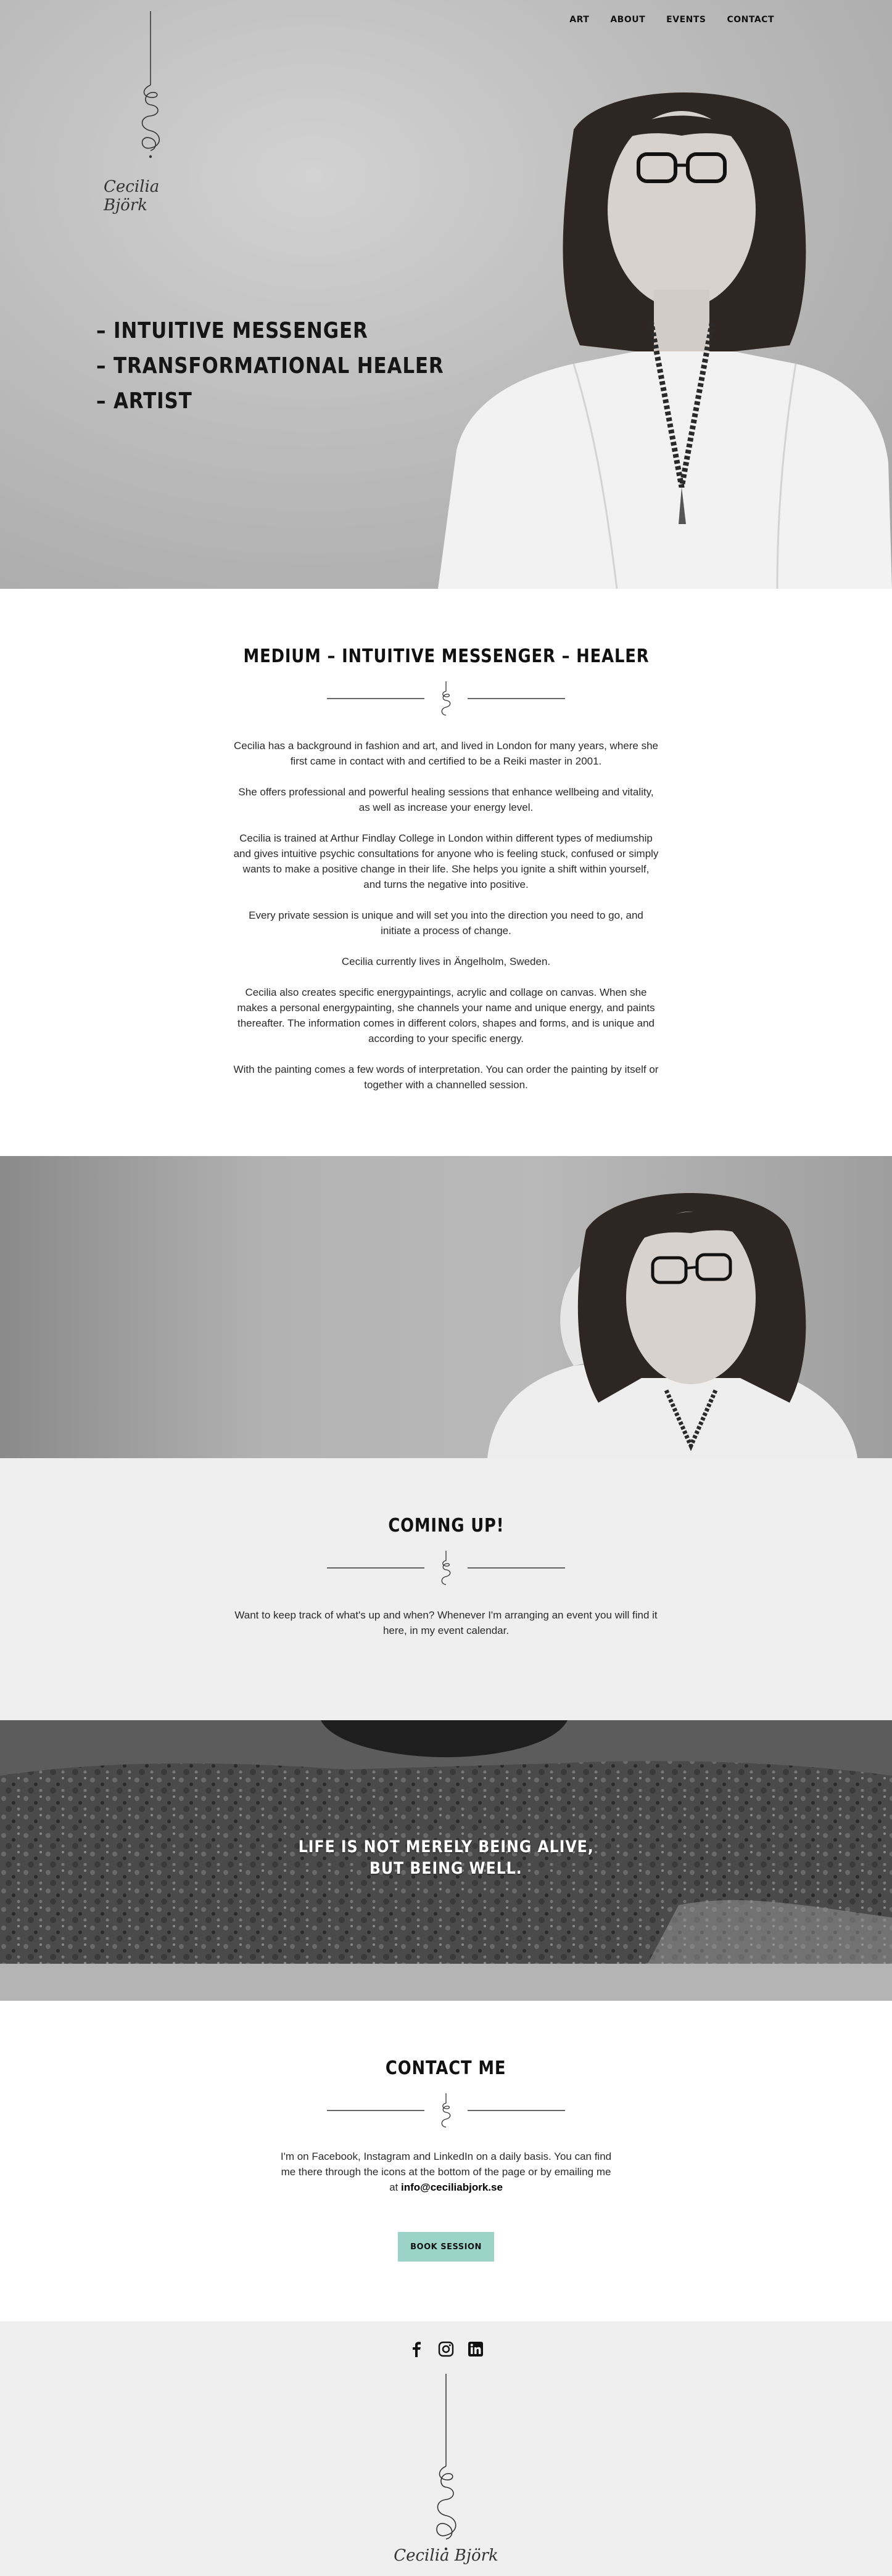  Describe the element at coordinates (750, 20) in the screenshot. I see `nav-item-contact: CONTACT` at that location.